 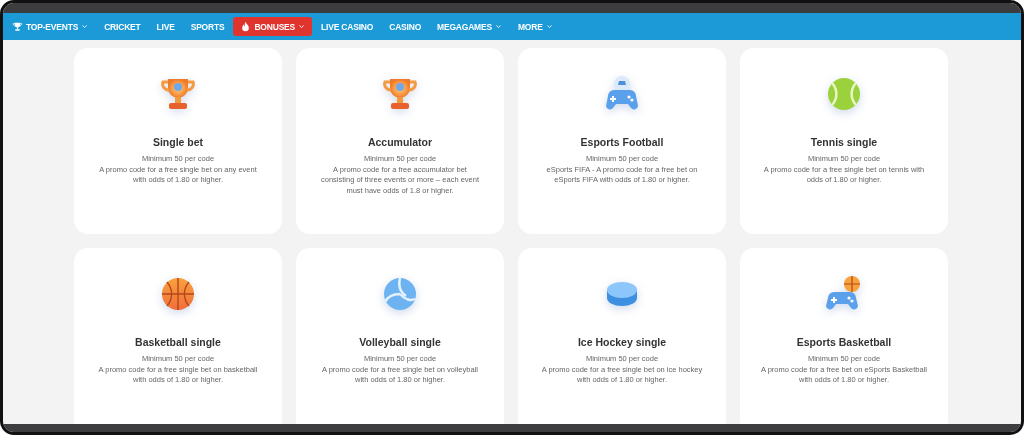 What do you see at coordinates (622, 142) in the screenshot?
I see `card-title: Esports Football` at bounding box center [622, 142].